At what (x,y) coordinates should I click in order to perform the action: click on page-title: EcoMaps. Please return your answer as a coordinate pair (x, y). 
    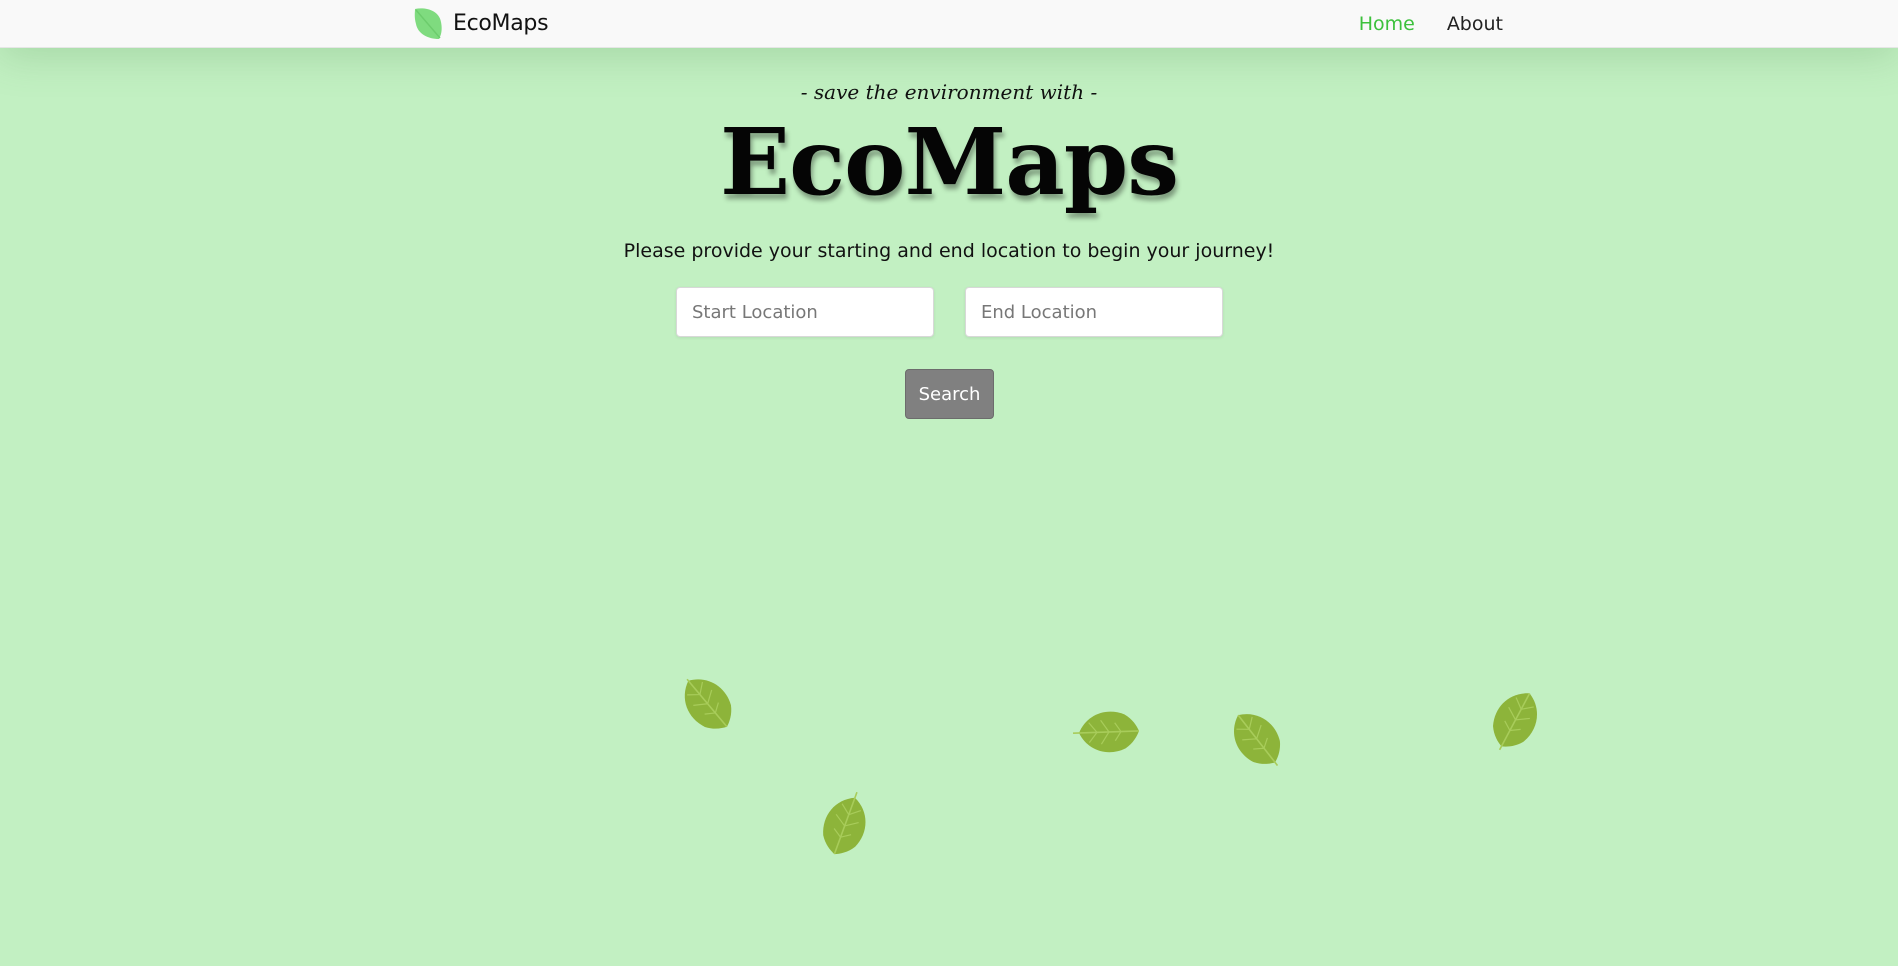
    Looking at the image, I should click on (949, 162).